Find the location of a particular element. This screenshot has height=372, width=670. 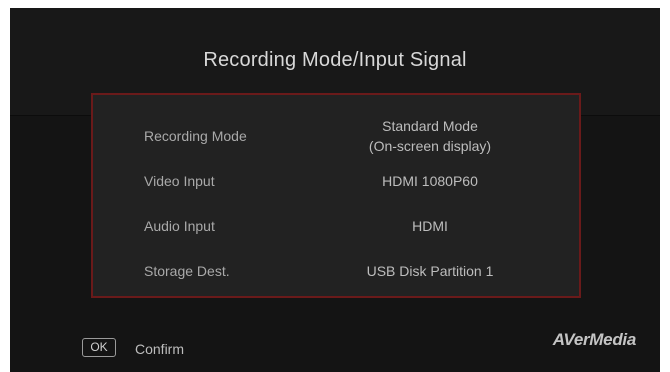

storage-dest-value: USB Disk Partition 1 is located at coordinates (430, 271).